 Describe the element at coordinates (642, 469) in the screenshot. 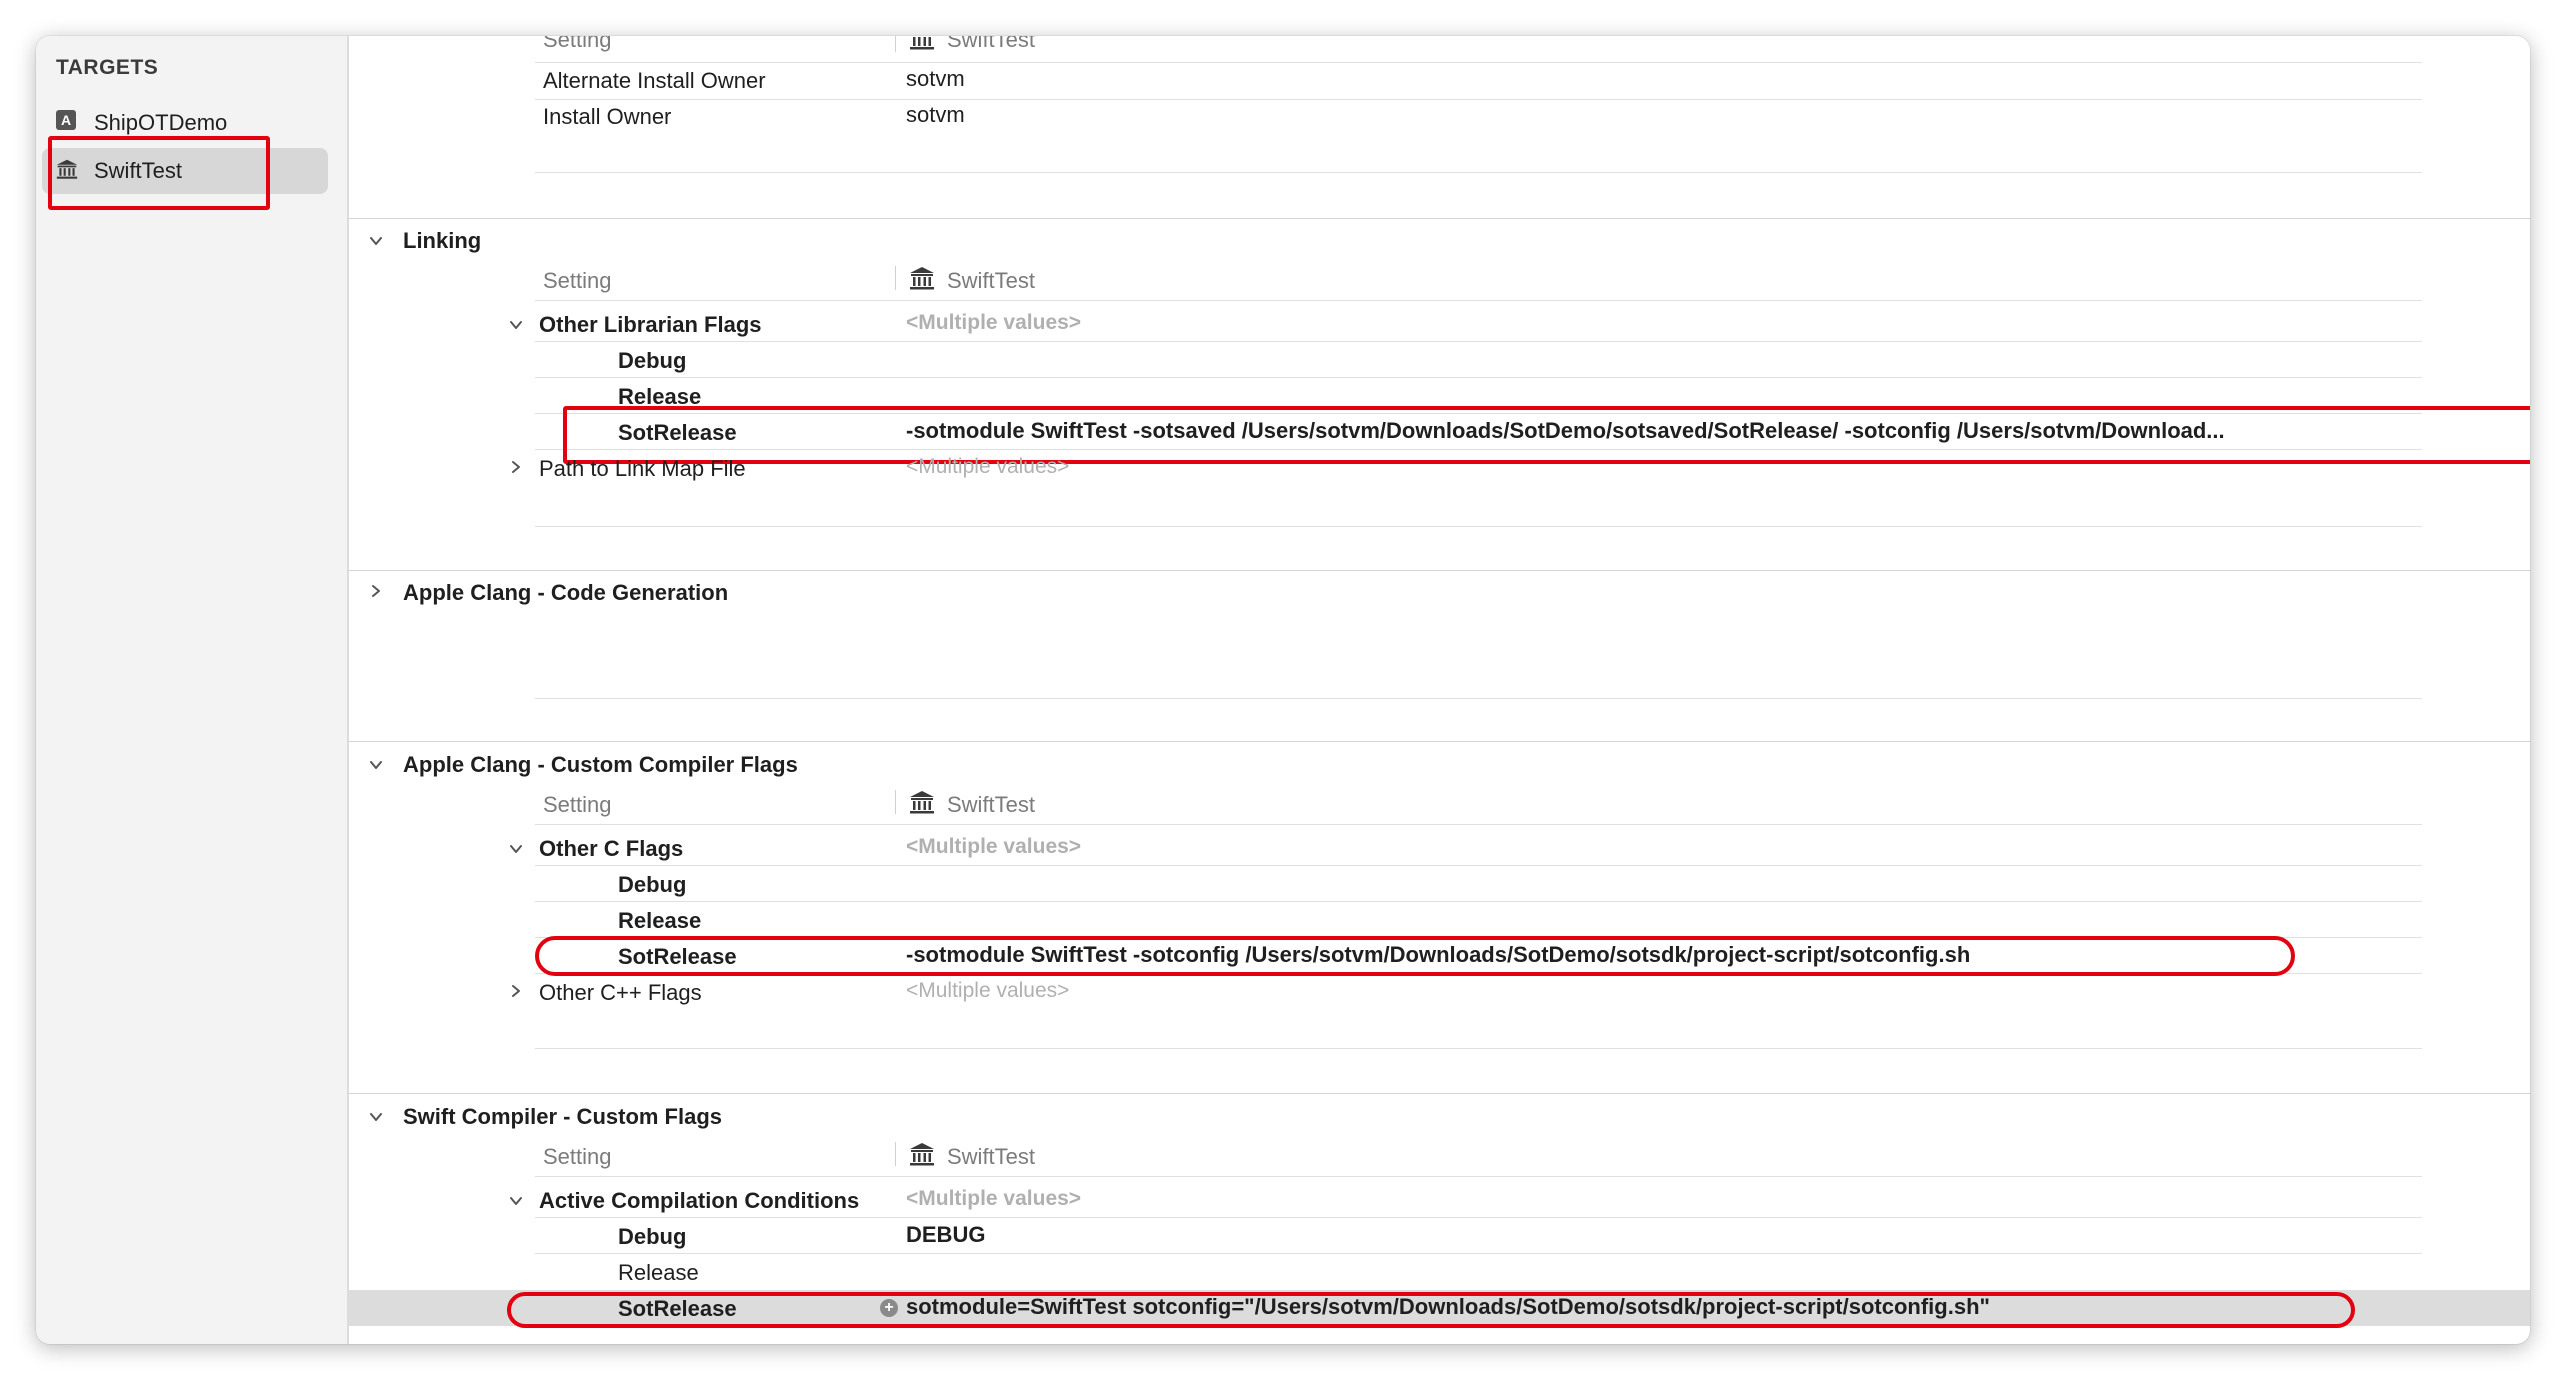

I see `setting-path-to-link-map: Path to Link Map File` at that location.